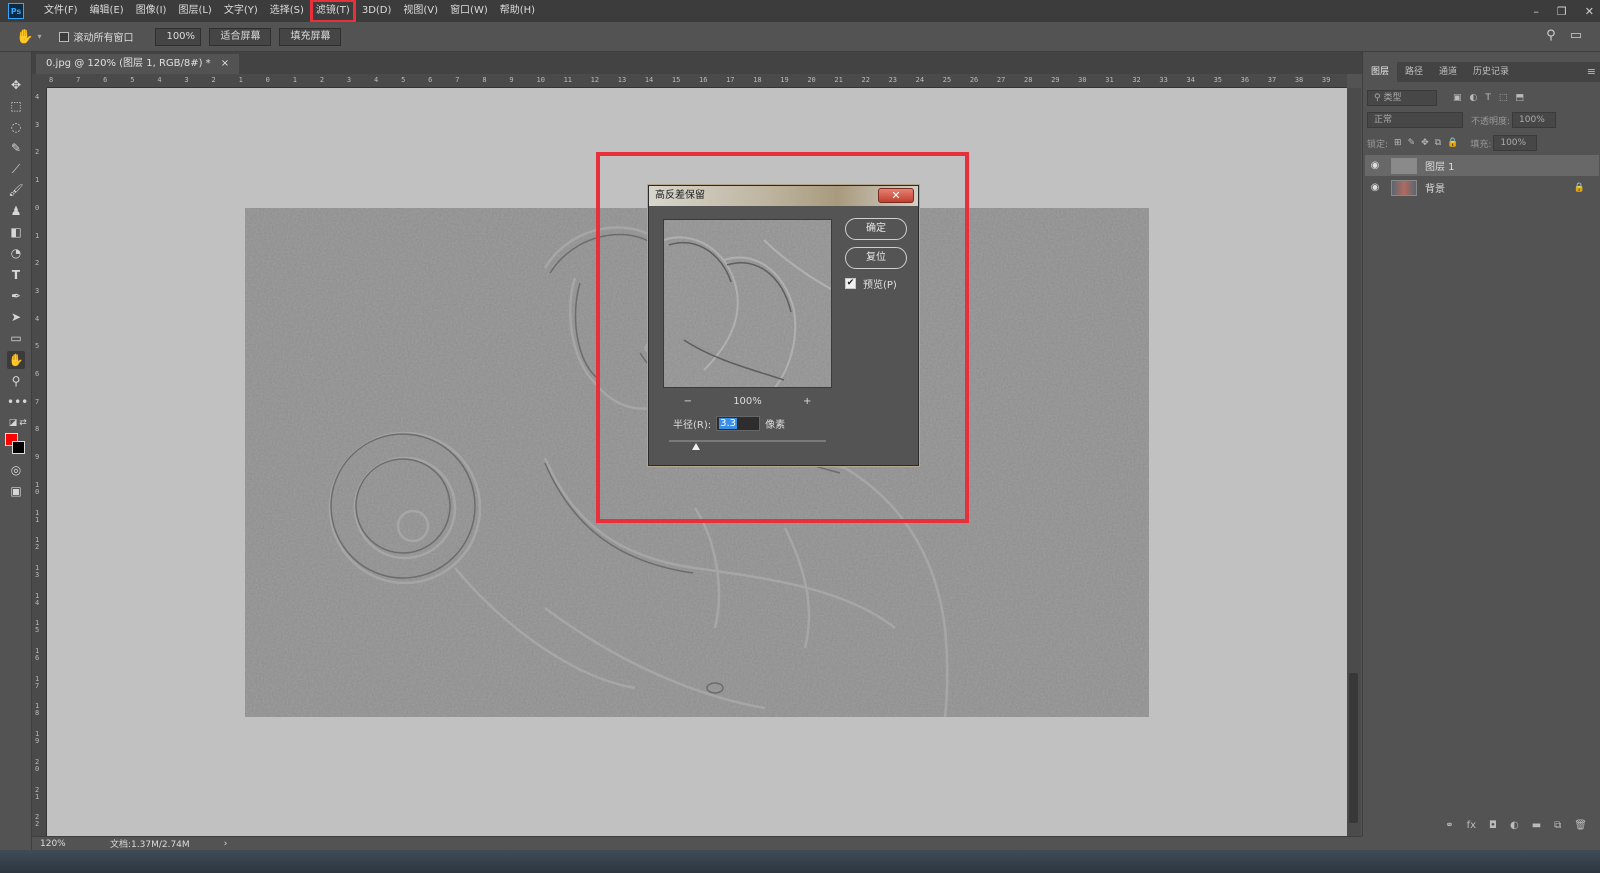 The image size is (1600, 873). Describe the element at coordinates (1576, 35) in the screenshot. I see `workspace-icon: ▭` at that location.